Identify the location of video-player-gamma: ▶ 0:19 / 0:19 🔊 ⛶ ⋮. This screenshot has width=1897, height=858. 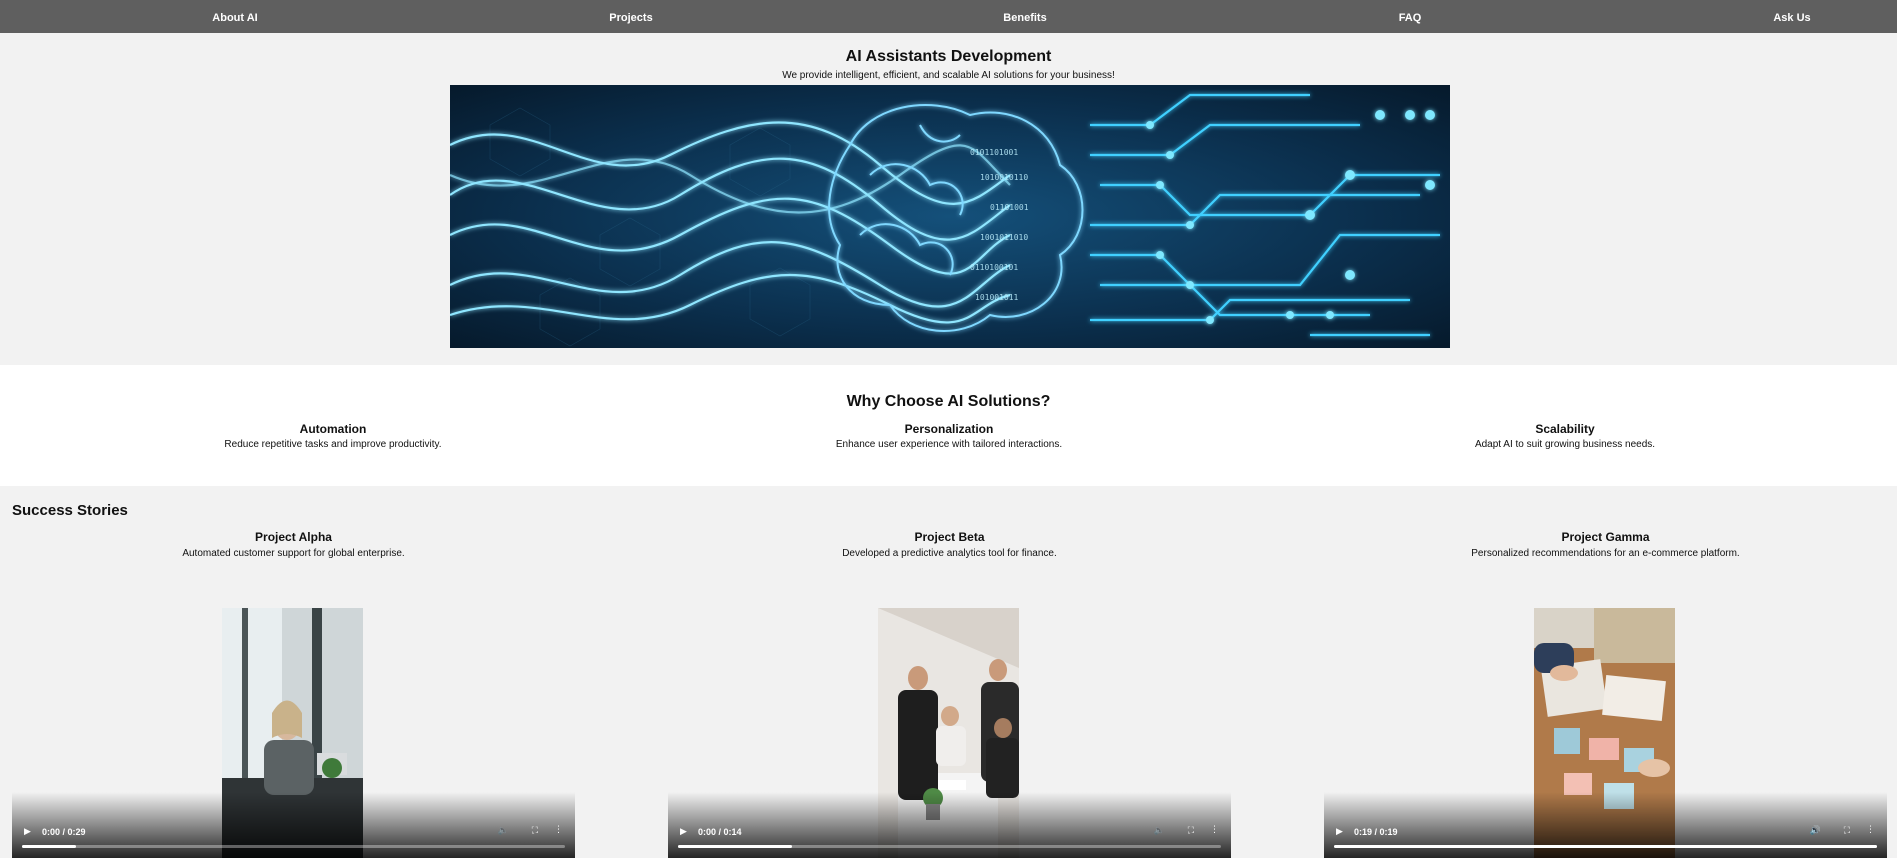
(1605, 733).